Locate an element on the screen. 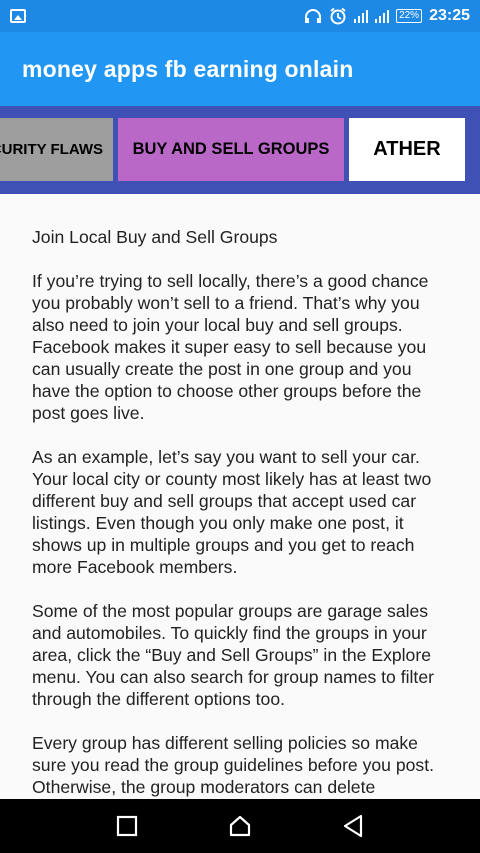  battery-icon: 22% is located at coordinates (409, 16).